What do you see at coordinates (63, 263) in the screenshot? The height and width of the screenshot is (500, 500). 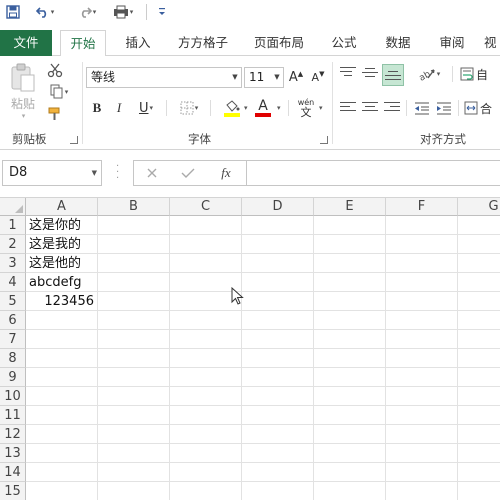 I see `cell-a3: 这是他的` at bounding box center [63, 263].